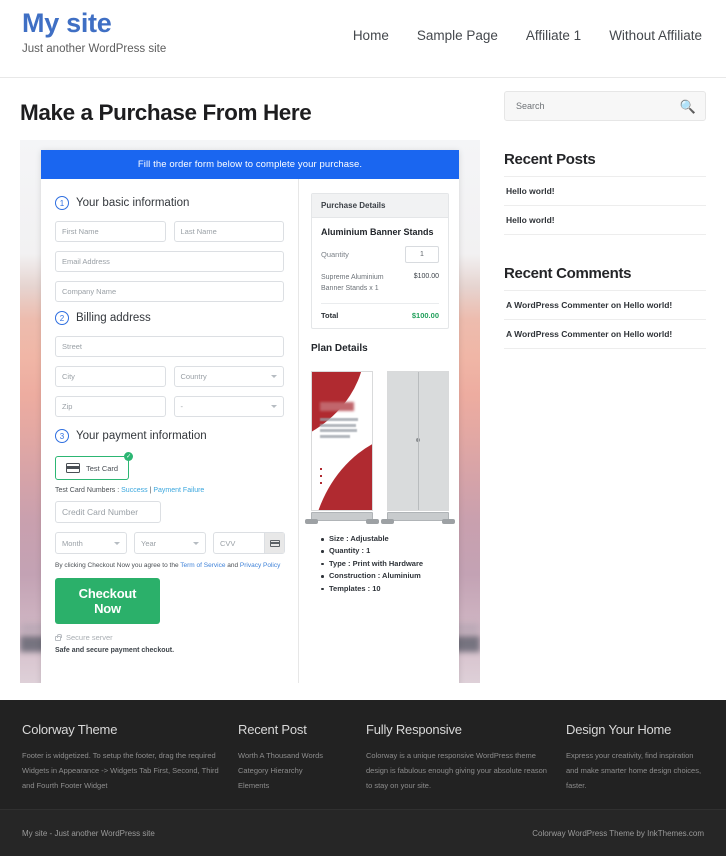  Describe the element at coordinates (110, 376) in the screenshot. I see `city-input: City` at that location.